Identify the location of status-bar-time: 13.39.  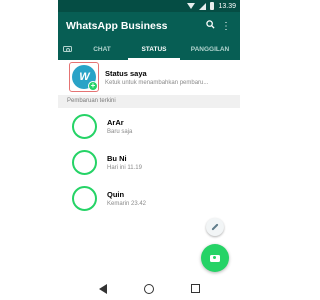
(227, 6).